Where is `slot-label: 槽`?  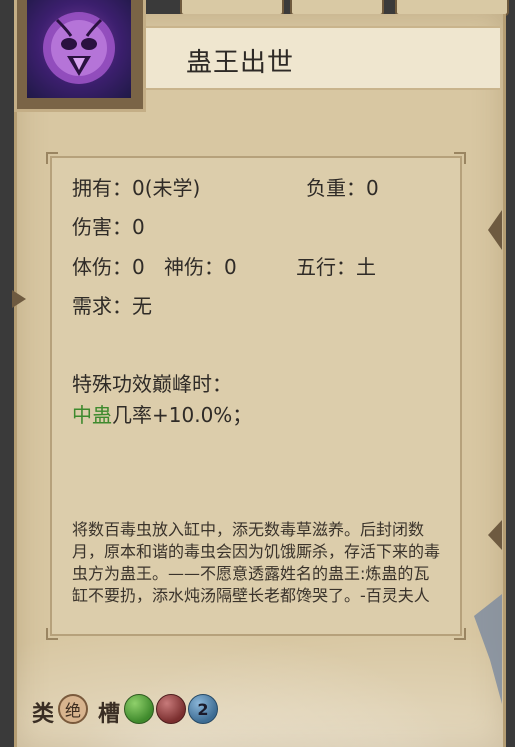 slot-label: 槽 is located at coordinates (109, 714).